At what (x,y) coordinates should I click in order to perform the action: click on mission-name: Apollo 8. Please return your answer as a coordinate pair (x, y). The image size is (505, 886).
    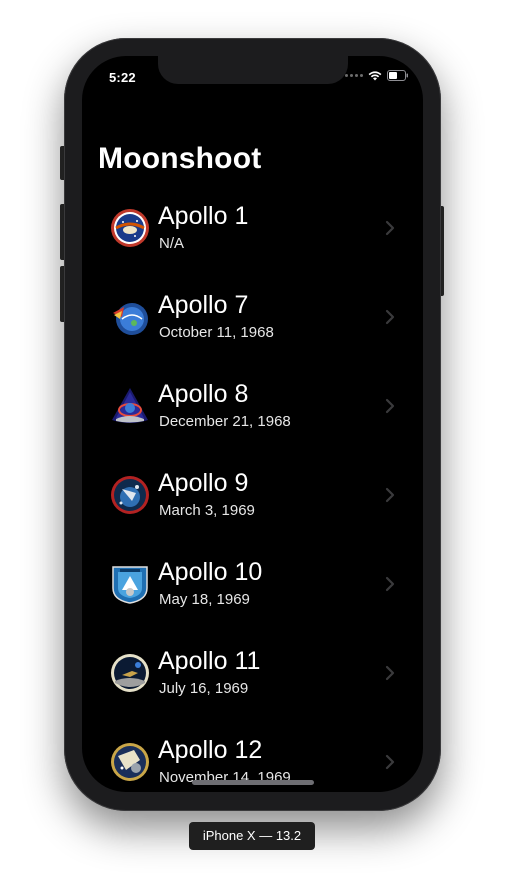
    Looking at the image, I should click on (203, 394).